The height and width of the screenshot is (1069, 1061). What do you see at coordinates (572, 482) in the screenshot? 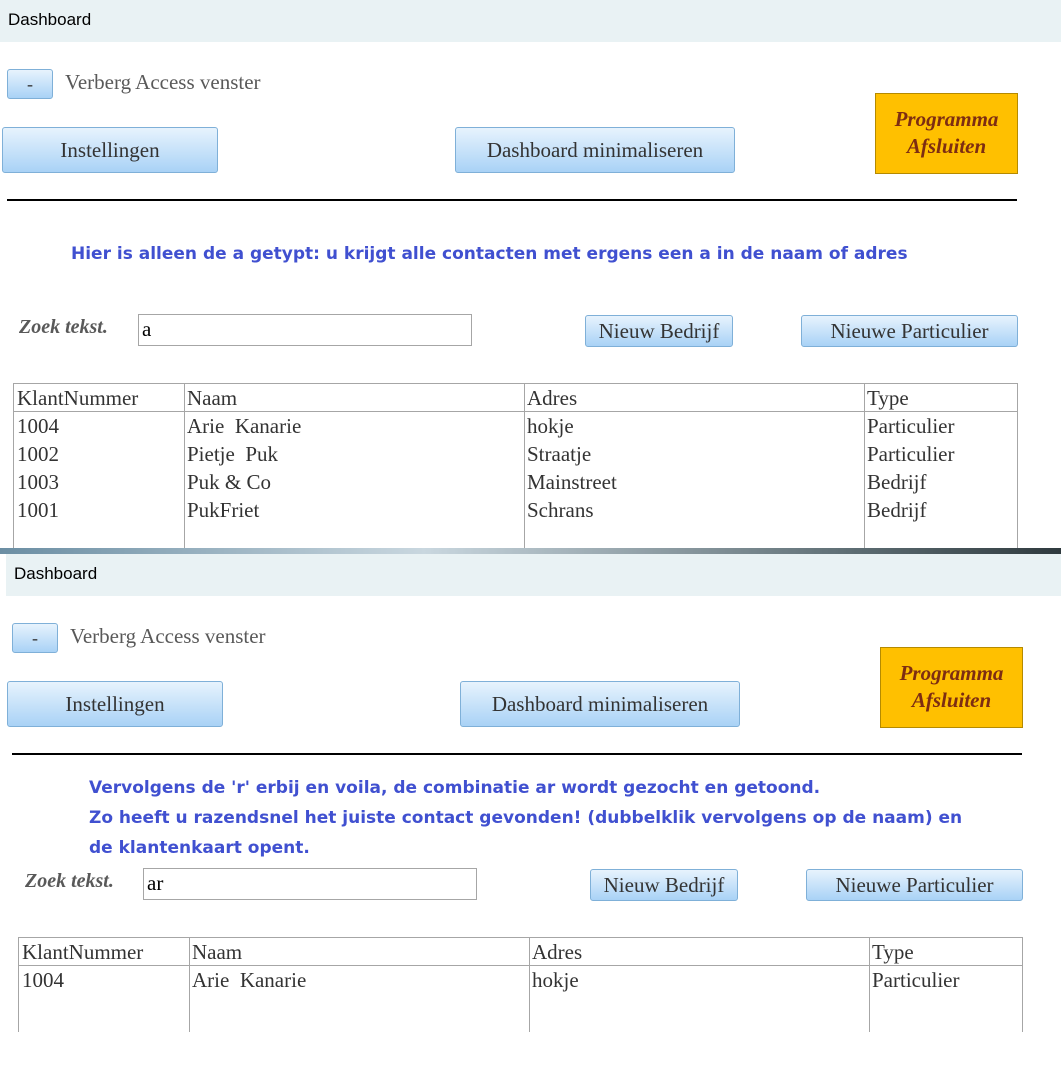
I see `cell-adres: Mainstreet` at bounding box center [572, 482].